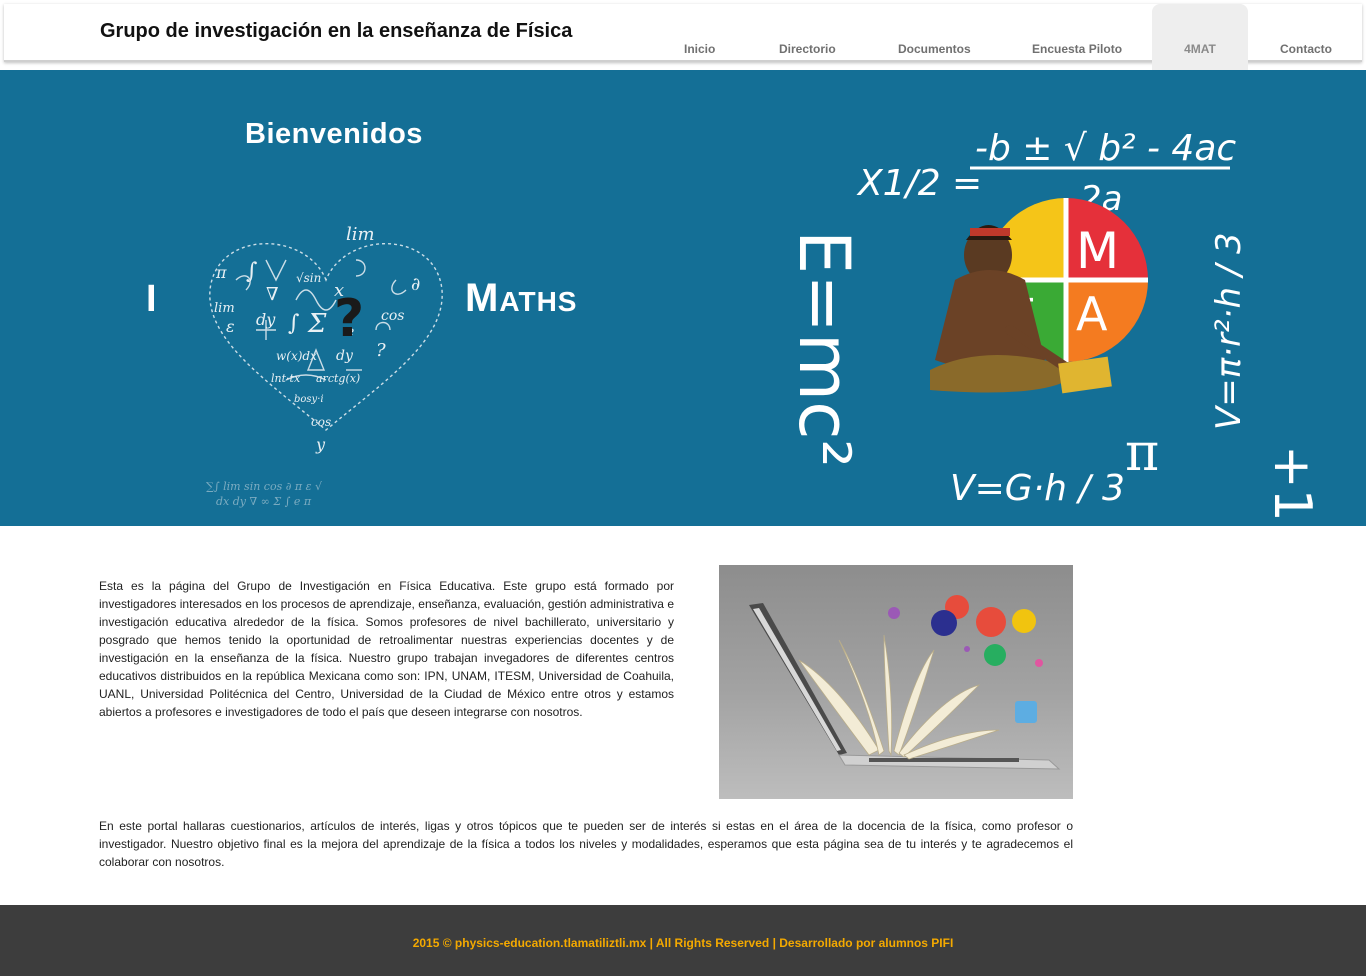 Image resolution: width=1366 pixels, height=976 pixels. Describe the element at coordinates (338, 378) in the screenshot. I see `svg-text: arctg(x)` at that location.